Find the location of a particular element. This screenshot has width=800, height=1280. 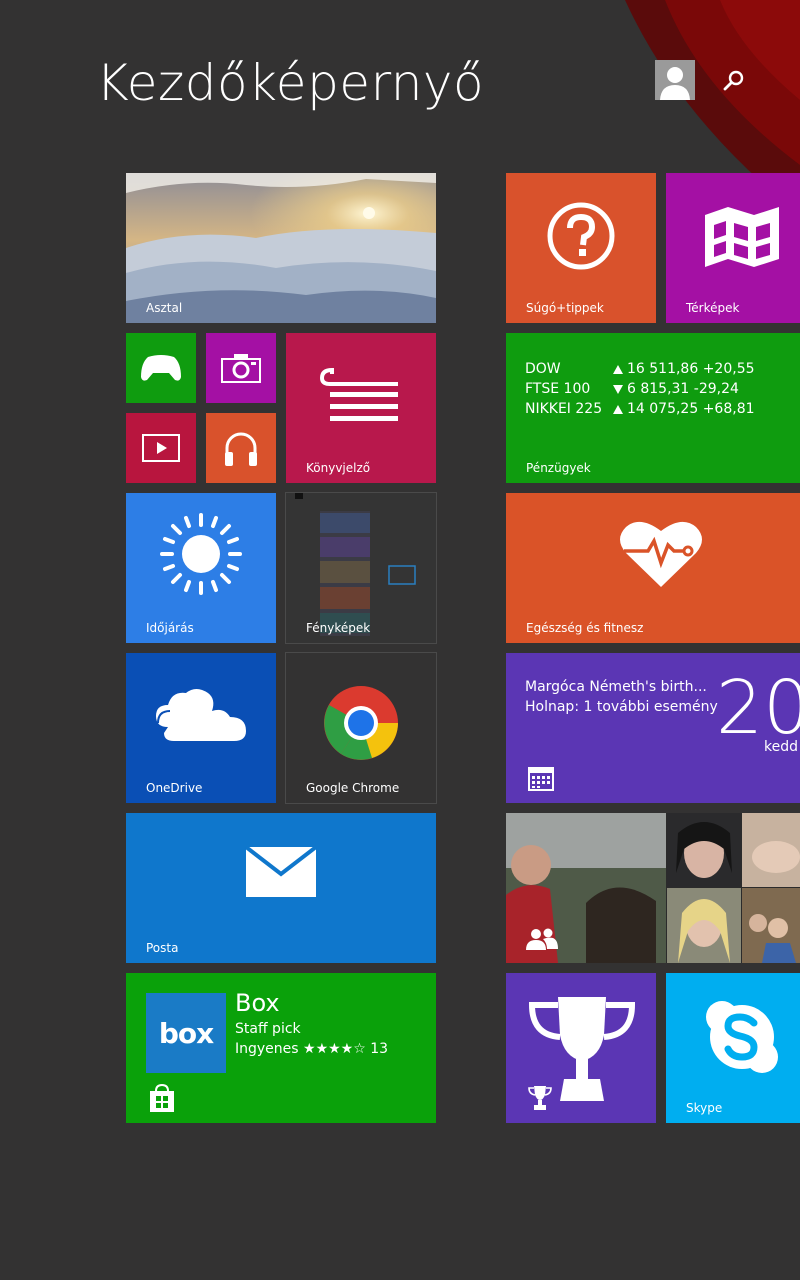

stock-row: NIKKEI 225 14 075,25 +68,81 is located at coordinates (640, 409).